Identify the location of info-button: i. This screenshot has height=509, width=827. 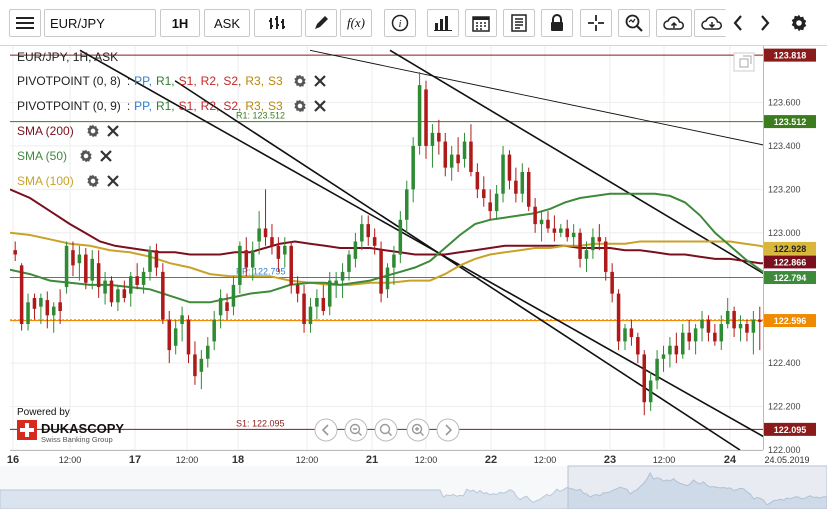
(400, 23).